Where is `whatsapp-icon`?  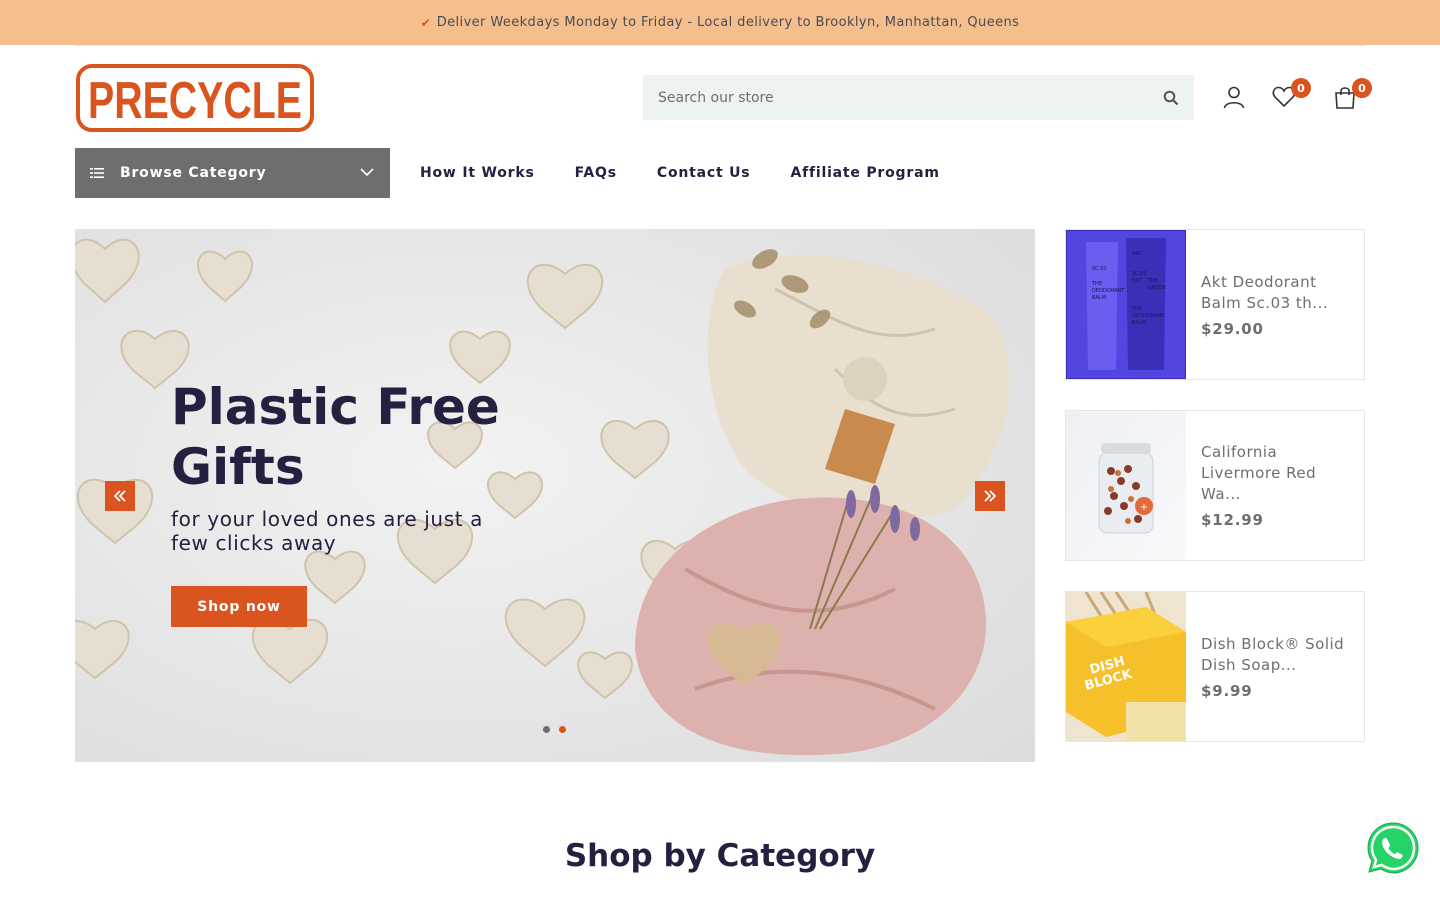
whatsapp-icon is located at coordinates (1393, 848).